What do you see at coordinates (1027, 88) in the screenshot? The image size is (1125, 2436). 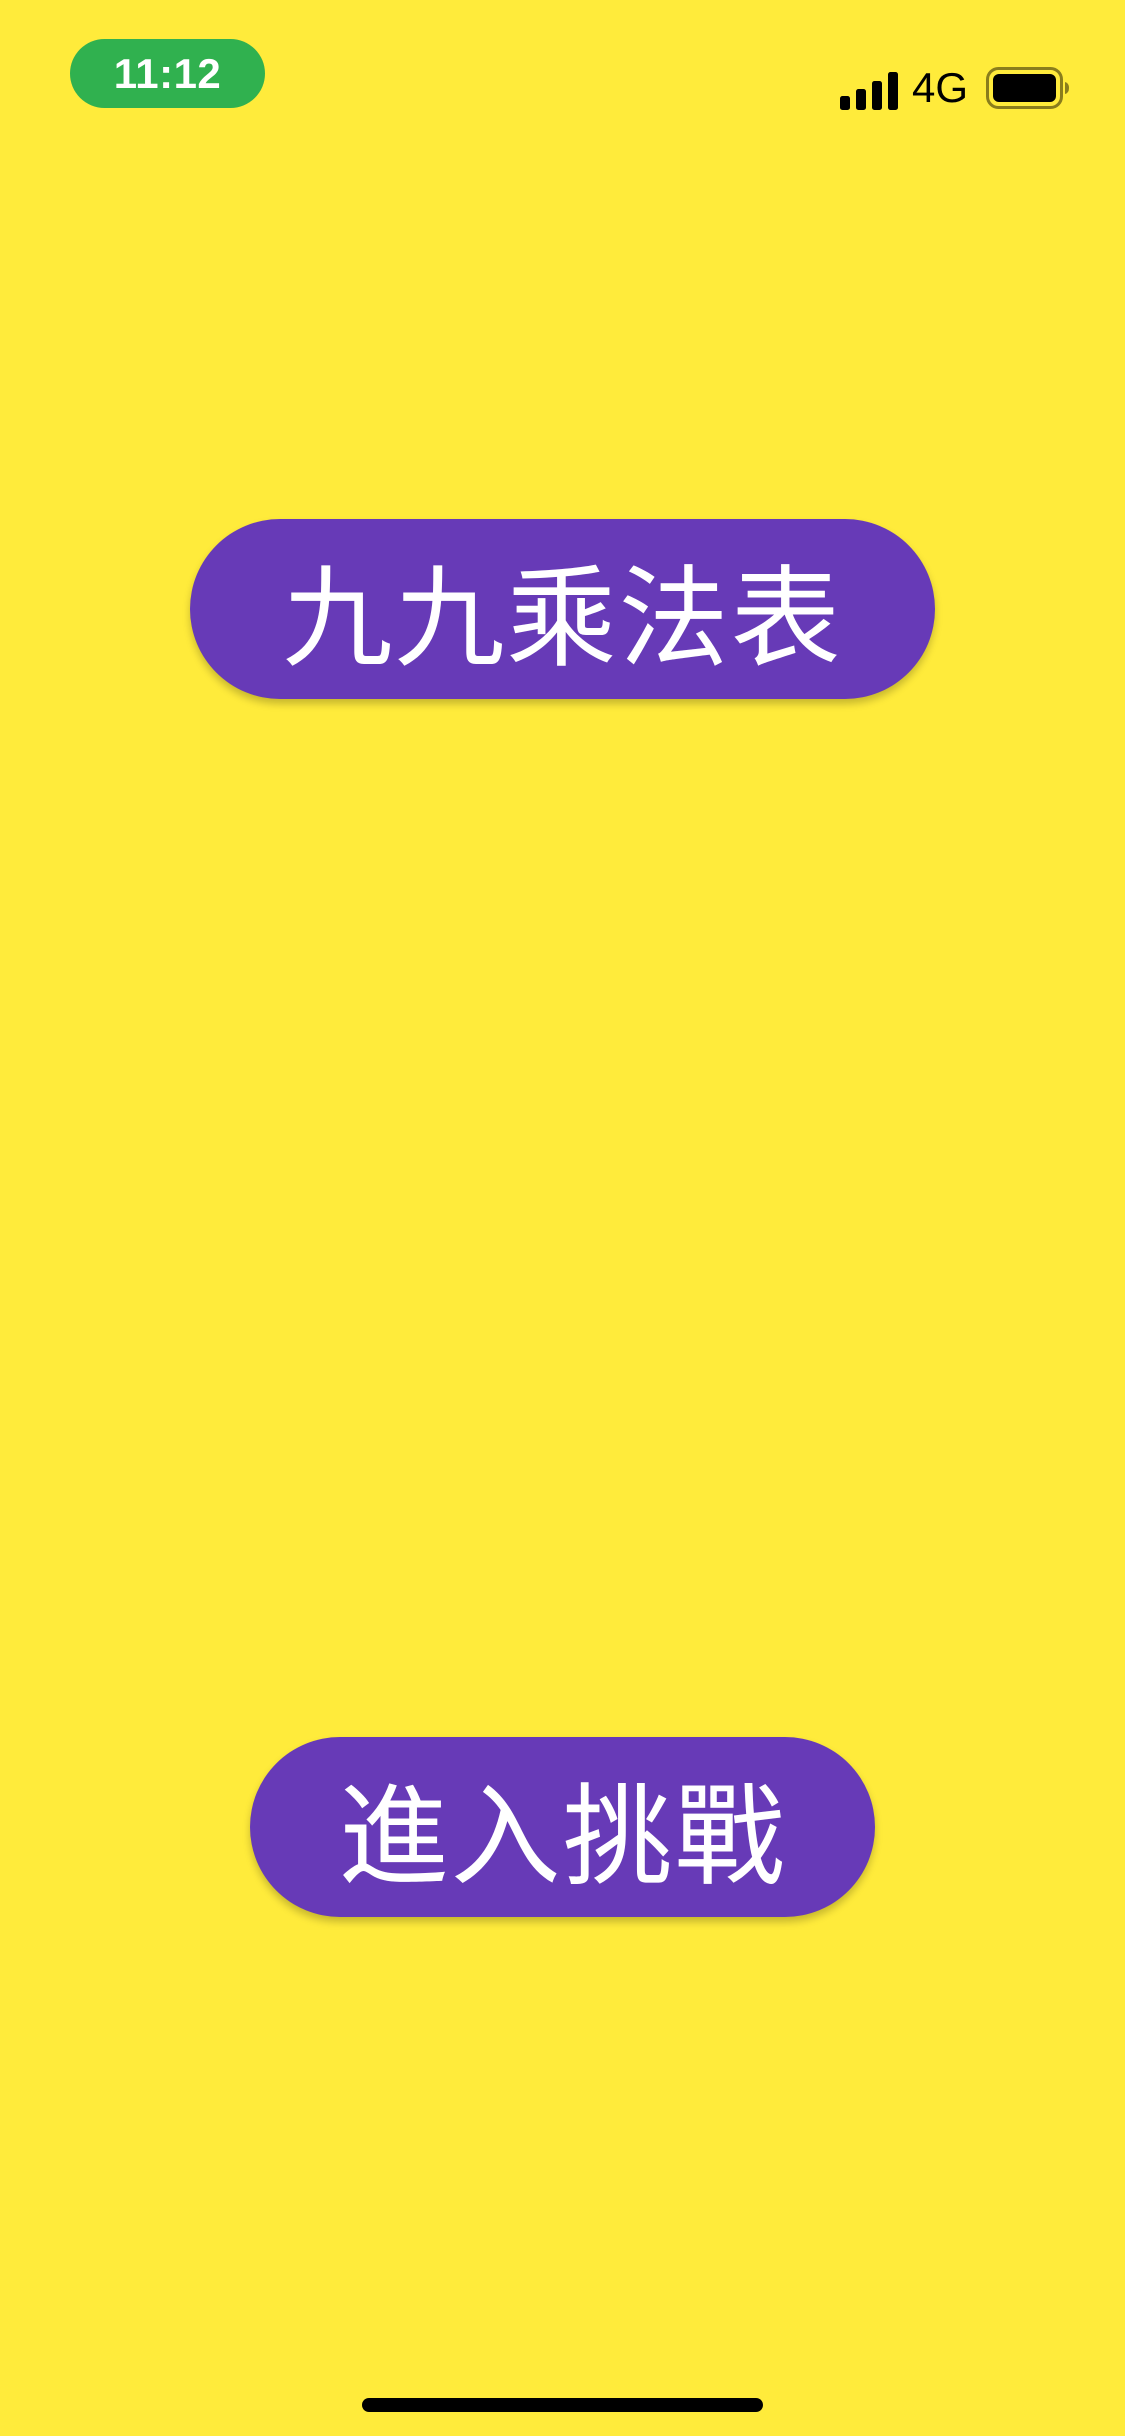 I see `battery-icon` at bounding box center [1027, 88].